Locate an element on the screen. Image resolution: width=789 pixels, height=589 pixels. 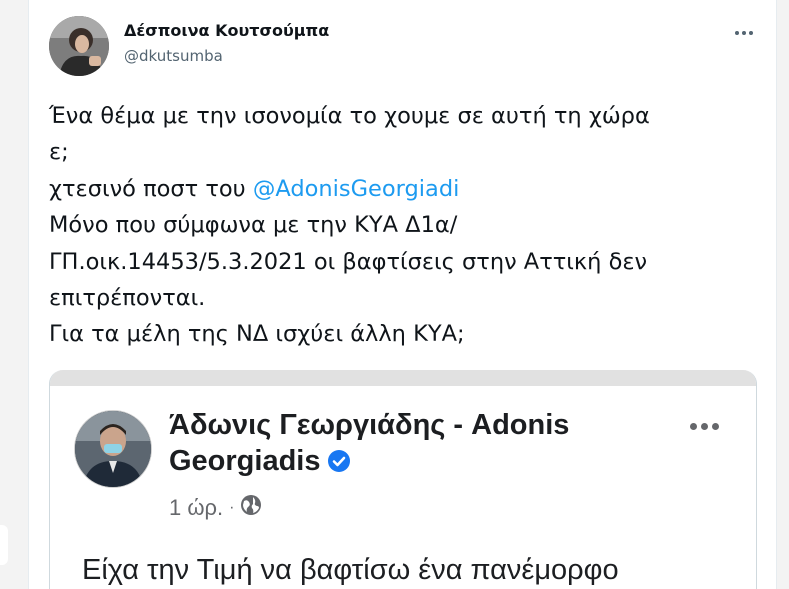
verified-badge-icon is located at coordinates (339, 464).